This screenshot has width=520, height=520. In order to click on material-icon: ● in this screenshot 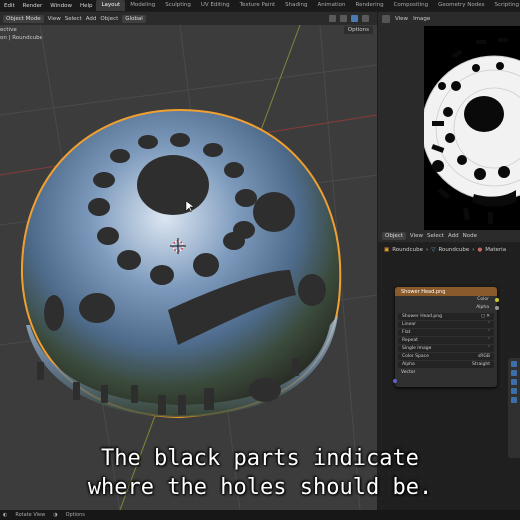, I will do `click(480, 249)`.